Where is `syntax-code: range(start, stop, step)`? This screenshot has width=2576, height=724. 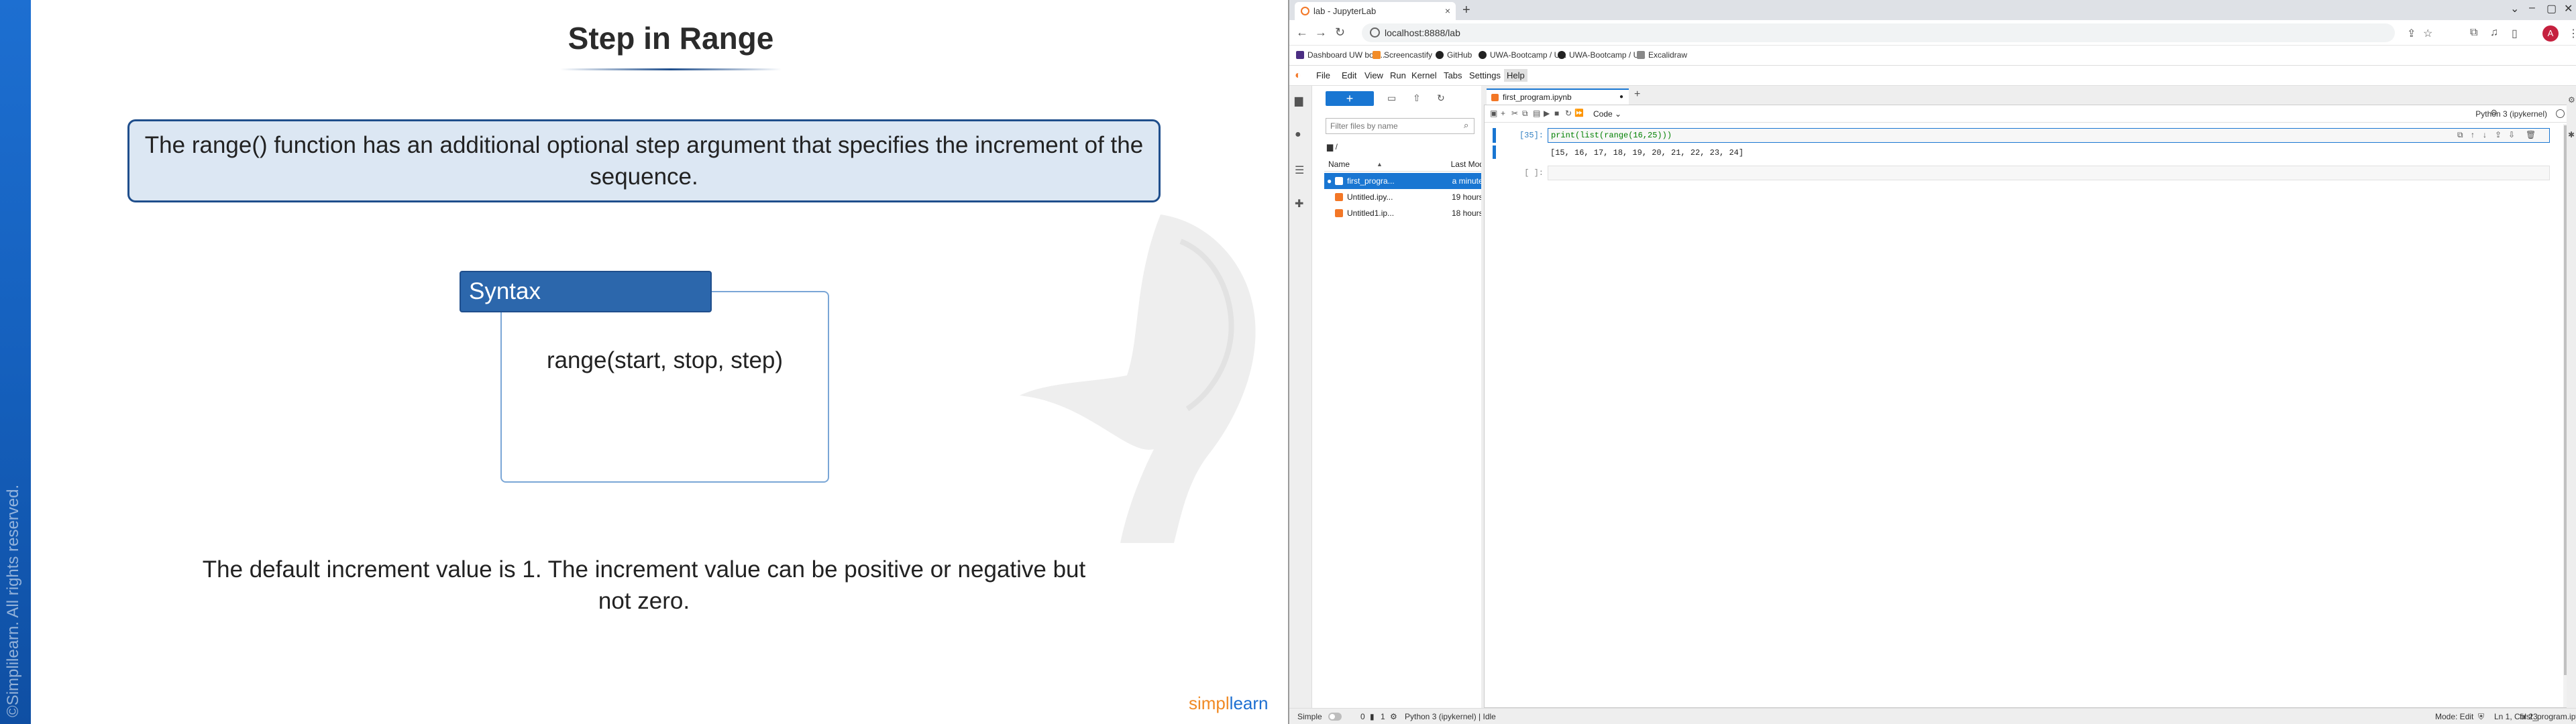 syntax-code: range(start, stop, step) is located at coordinates (665, 360).